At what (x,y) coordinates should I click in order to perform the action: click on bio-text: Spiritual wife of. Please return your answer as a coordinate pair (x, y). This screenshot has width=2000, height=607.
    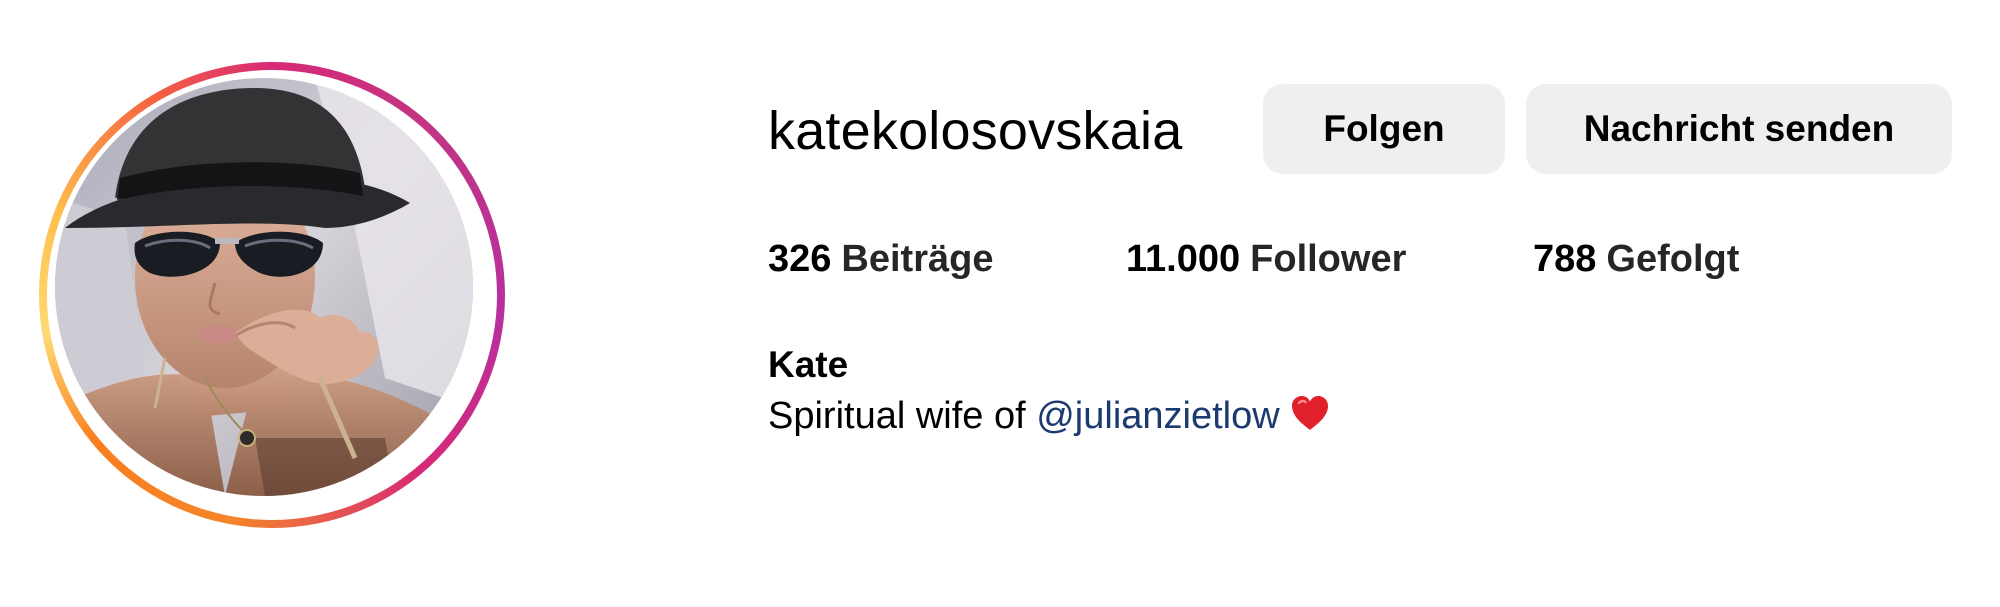
    Looking at the image, I should click on (897, 416).